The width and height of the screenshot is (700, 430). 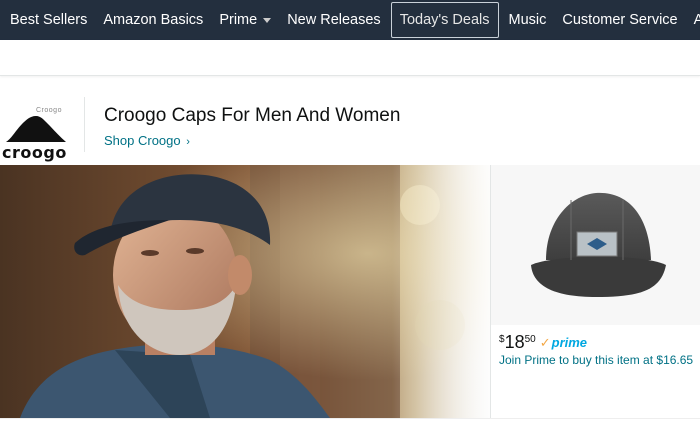 I want to click on prime-check-icon: ✓, so click(x=545, y=342).